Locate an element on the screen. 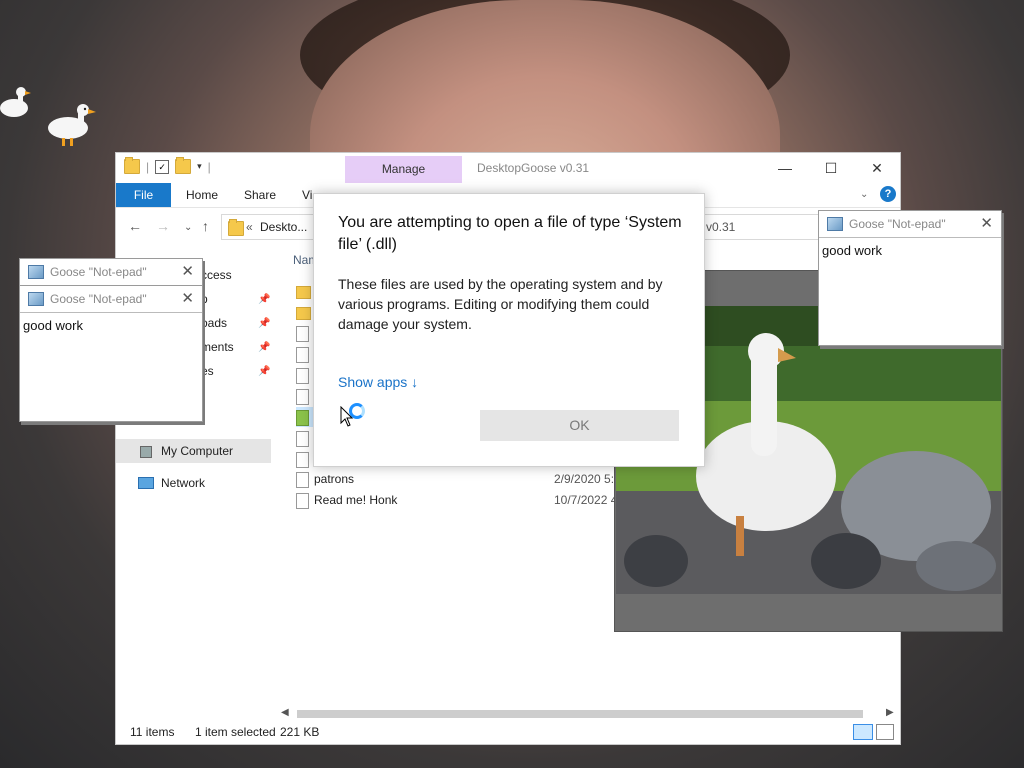 The height and width of the screenshot is (768, 1024). properties-icon: ✓ is located at coordinates (162, 166).